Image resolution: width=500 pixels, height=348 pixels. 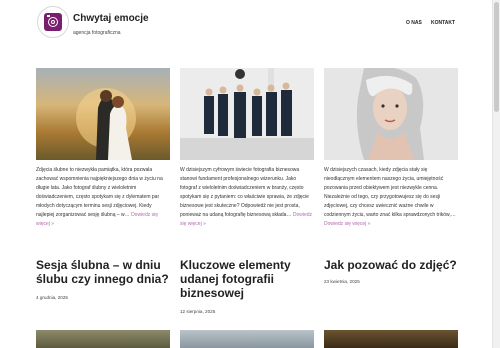 What do you see at coordinates (342, 281) in the screenshot?
I see `post-date: 23 kwietnia, 2025` at bounding box center [342, 281].